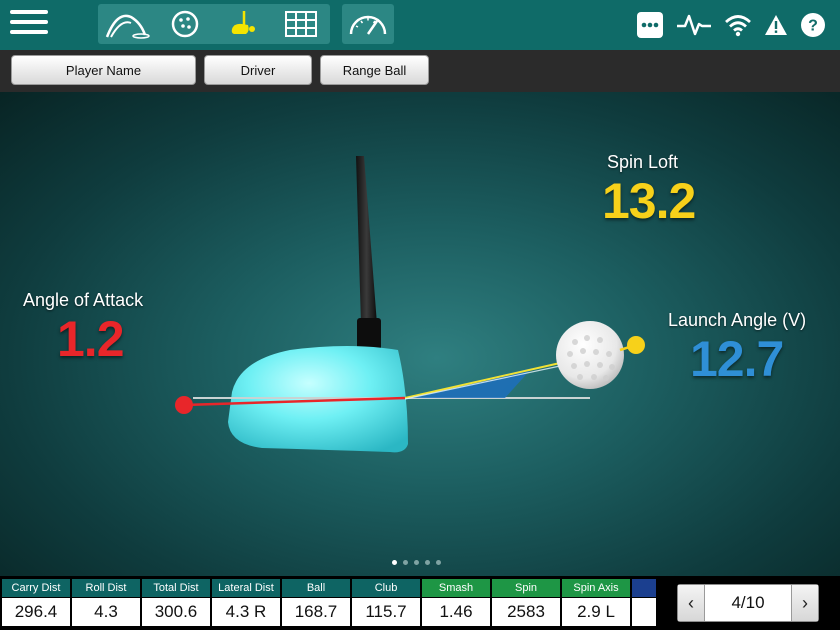 This screenshot has height=630, width=840. What do you see at coordinates (636, 345) in the screenshot?
I see `spin-loft-marker` at bounding box center [636, 345].